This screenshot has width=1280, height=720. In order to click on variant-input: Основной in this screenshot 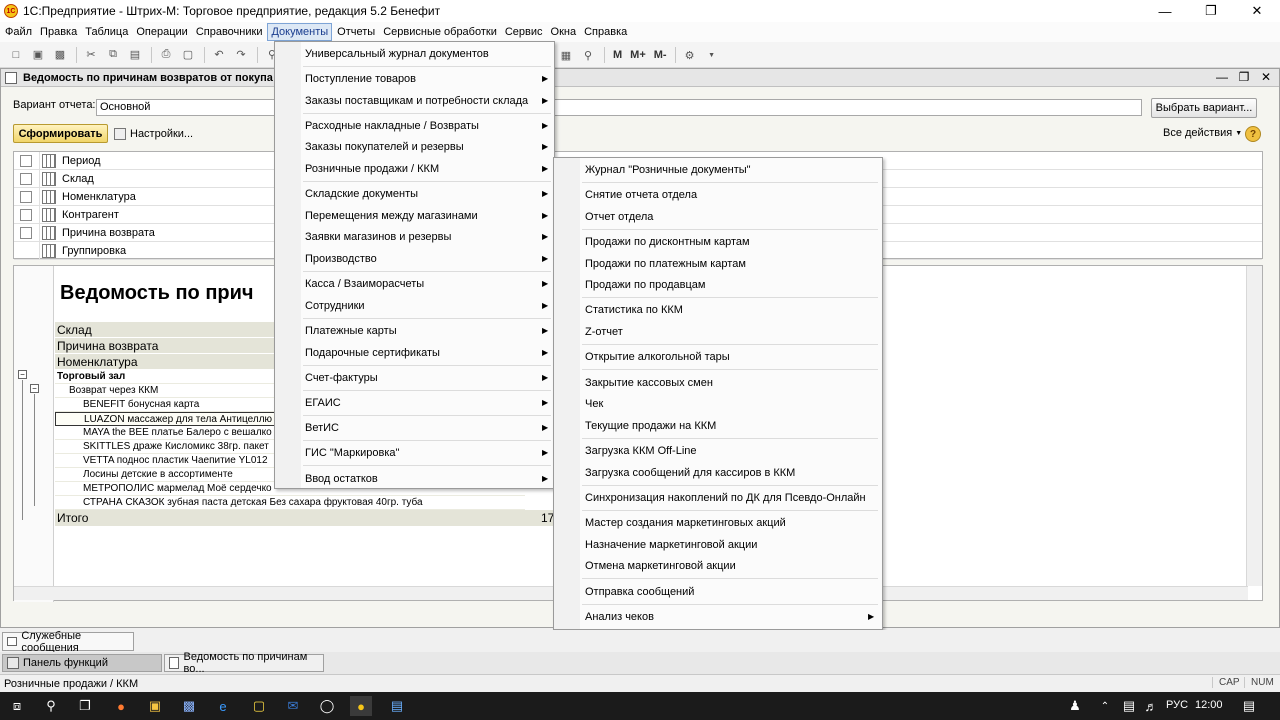, I will do `click(619, 107)`.